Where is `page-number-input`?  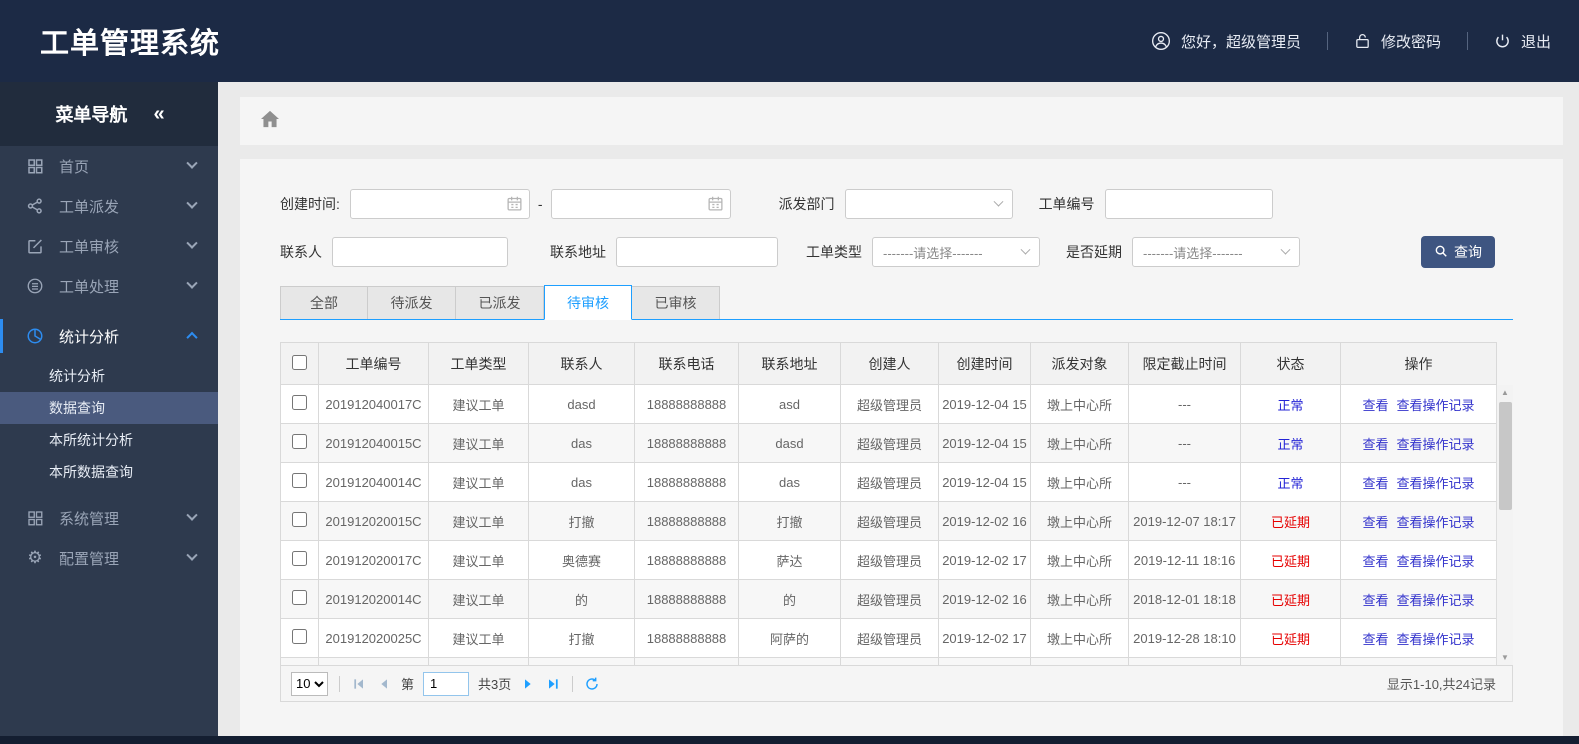 page-number-input is located at coordinates (446, 683).